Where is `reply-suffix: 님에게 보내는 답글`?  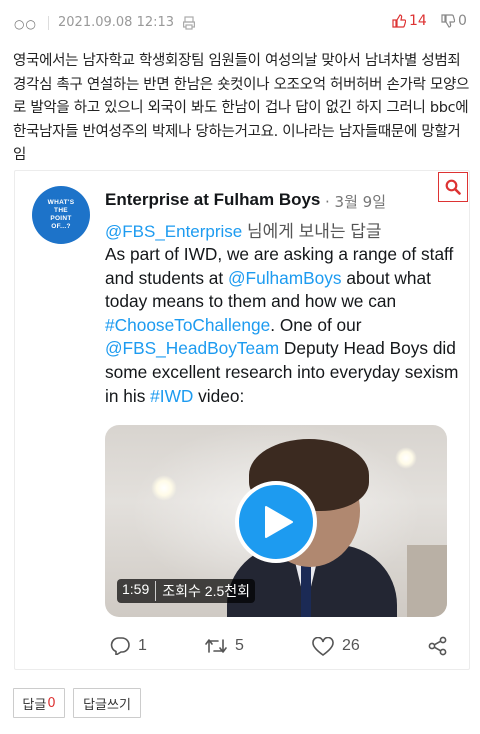 reply-suffix: 님에게 보내는 답글 is located at coordinates (312, 231).